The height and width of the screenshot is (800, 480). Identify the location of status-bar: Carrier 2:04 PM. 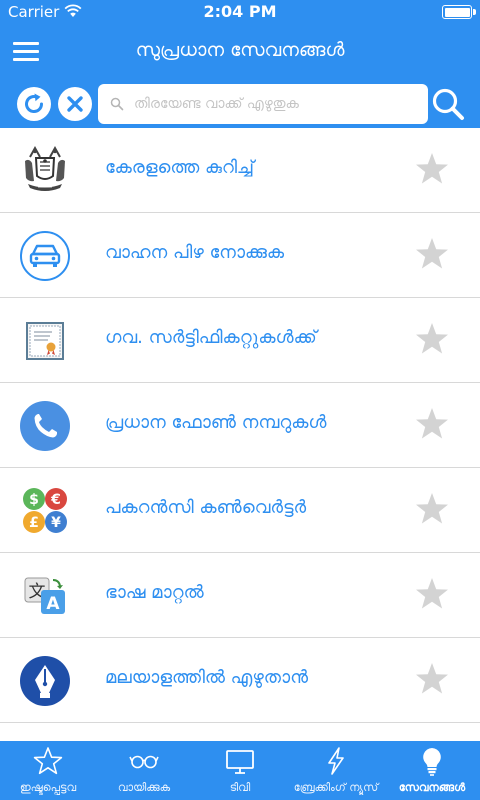
(240, 12).